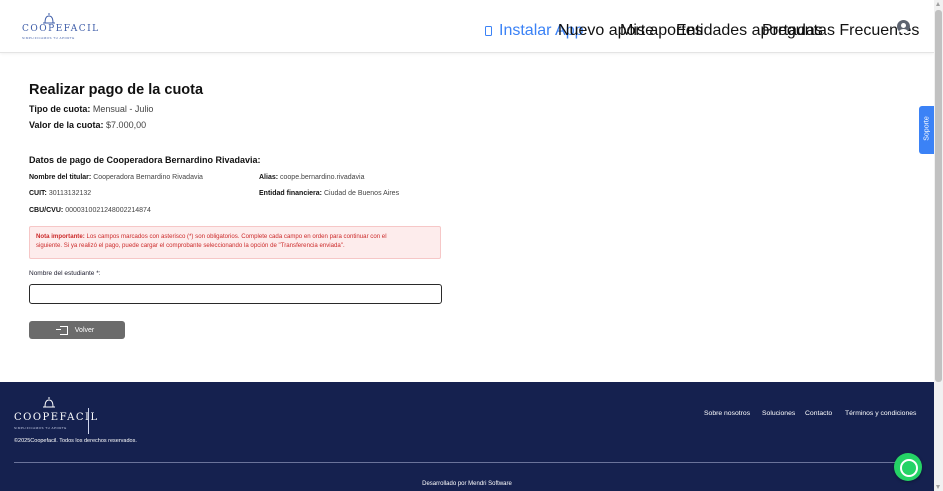 The image size is (943, 491). I want to click on cuit-detail: CUIT: 30113132132, so click(60, 193).